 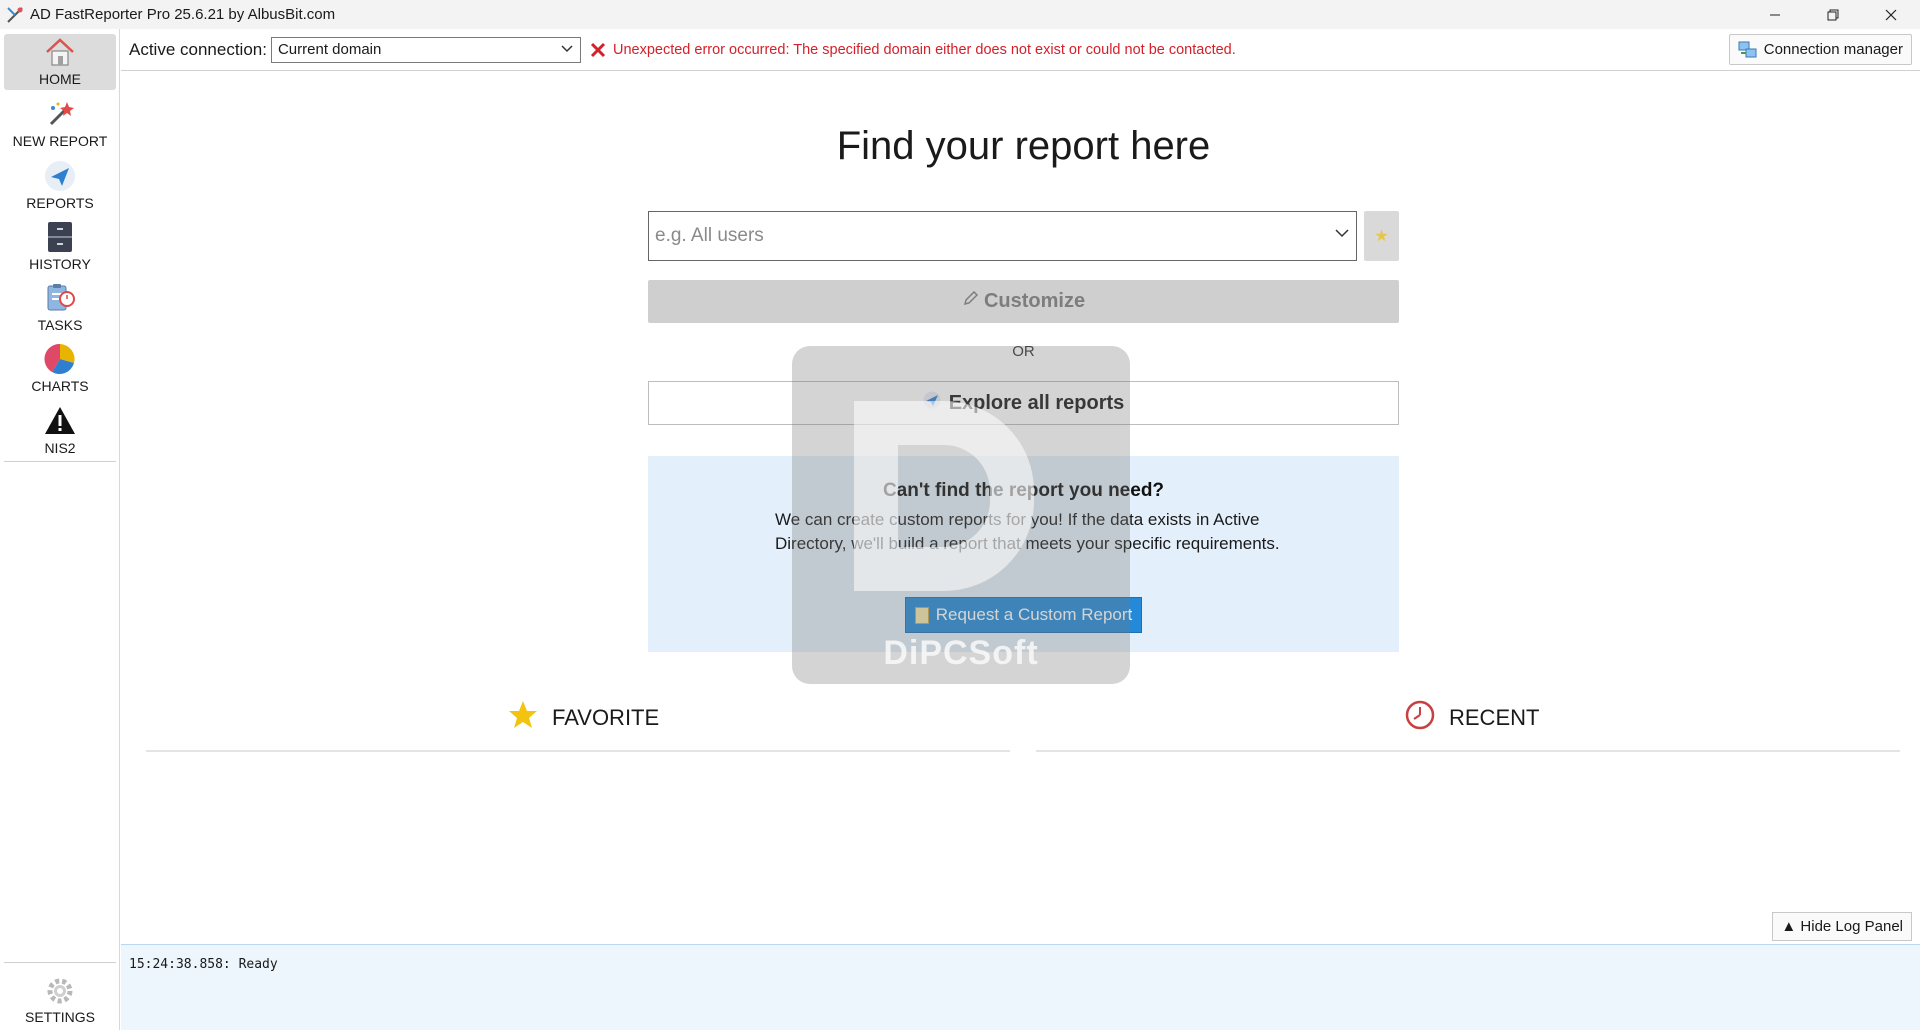 I want to click on star-icon, so click(x=523, y=718).